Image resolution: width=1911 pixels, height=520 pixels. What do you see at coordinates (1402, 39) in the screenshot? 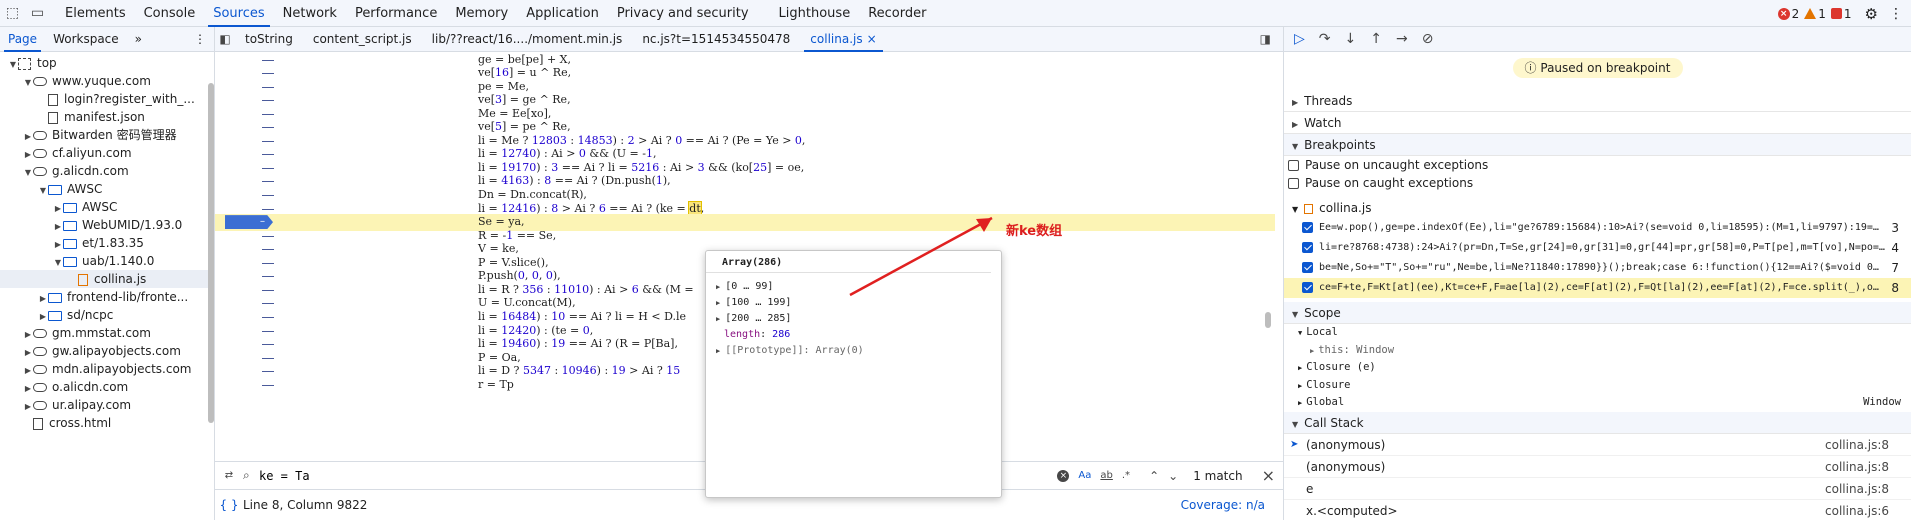
I see `step-icon: →` at bounding box center [1402, 39].